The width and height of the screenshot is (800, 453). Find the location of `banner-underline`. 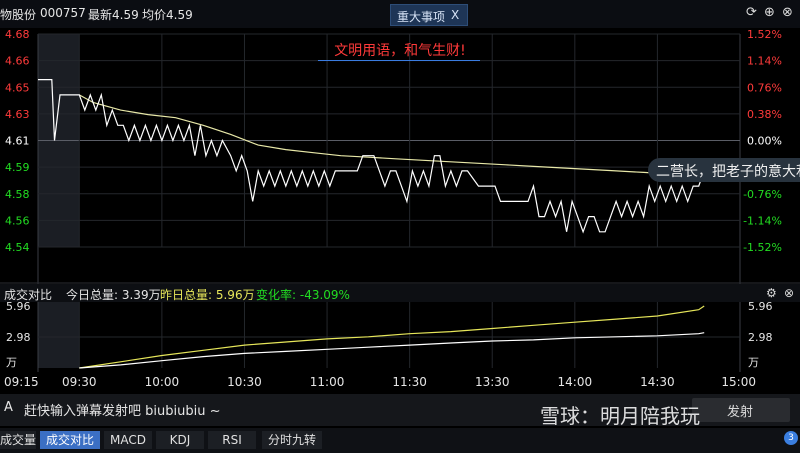

banner-underline is located at coordinates (399, 60).